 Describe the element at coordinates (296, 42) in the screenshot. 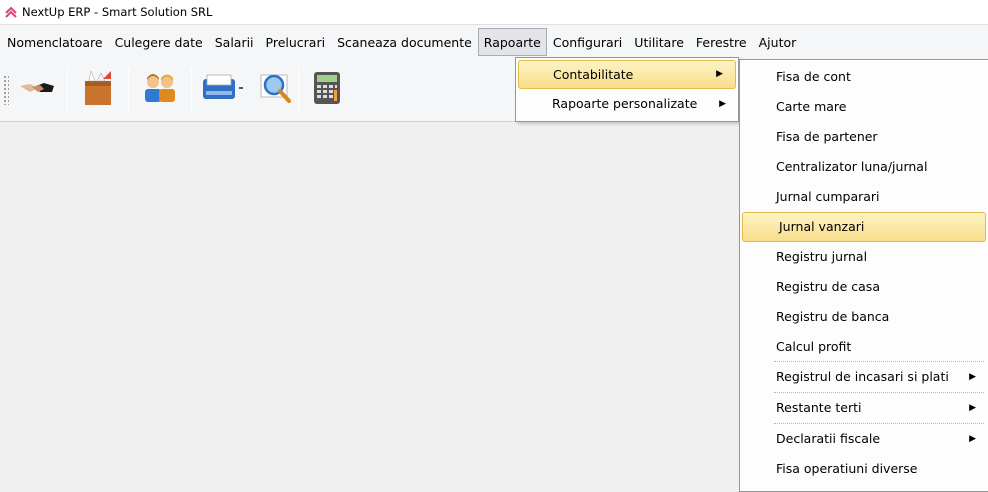

I see `menu-prelucrari: Prelucrari` at that location.